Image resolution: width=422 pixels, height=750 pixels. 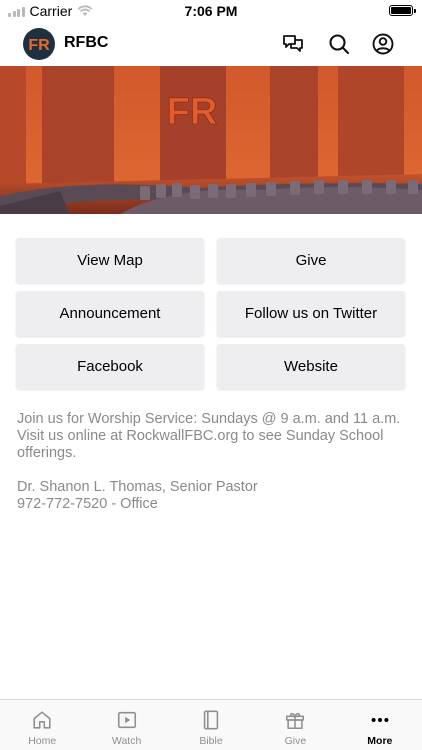 What do you see at coordinates (192, 112) in the screenshot?
I see `sanctuary-sign: FR` at bounding box center [192, 112].